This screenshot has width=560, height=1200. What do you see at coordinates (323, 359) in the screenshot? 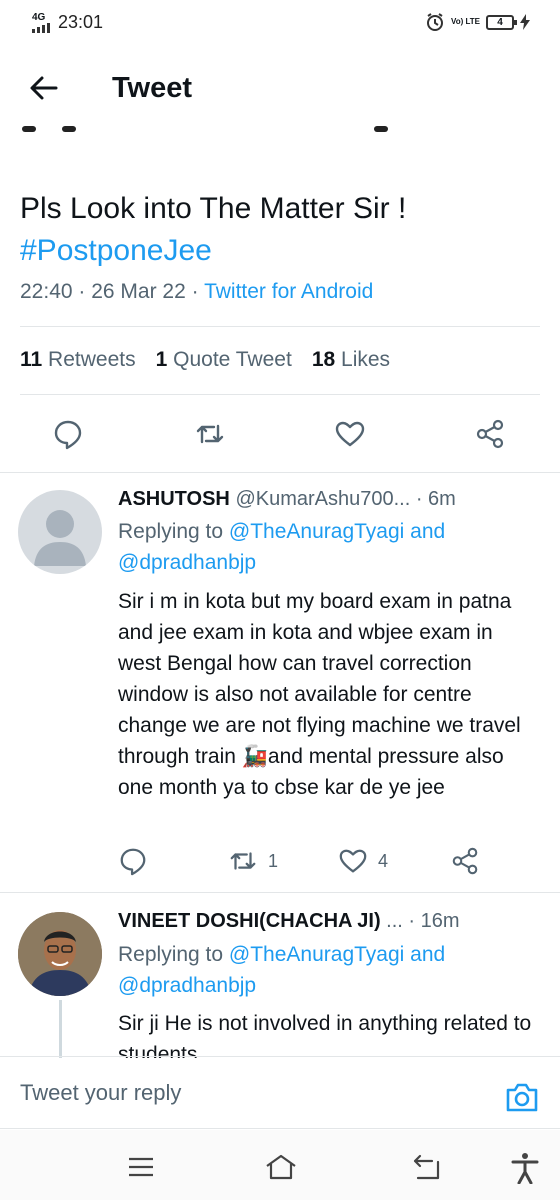
I see `likes-count: 18` at bounding box center [323, 359].